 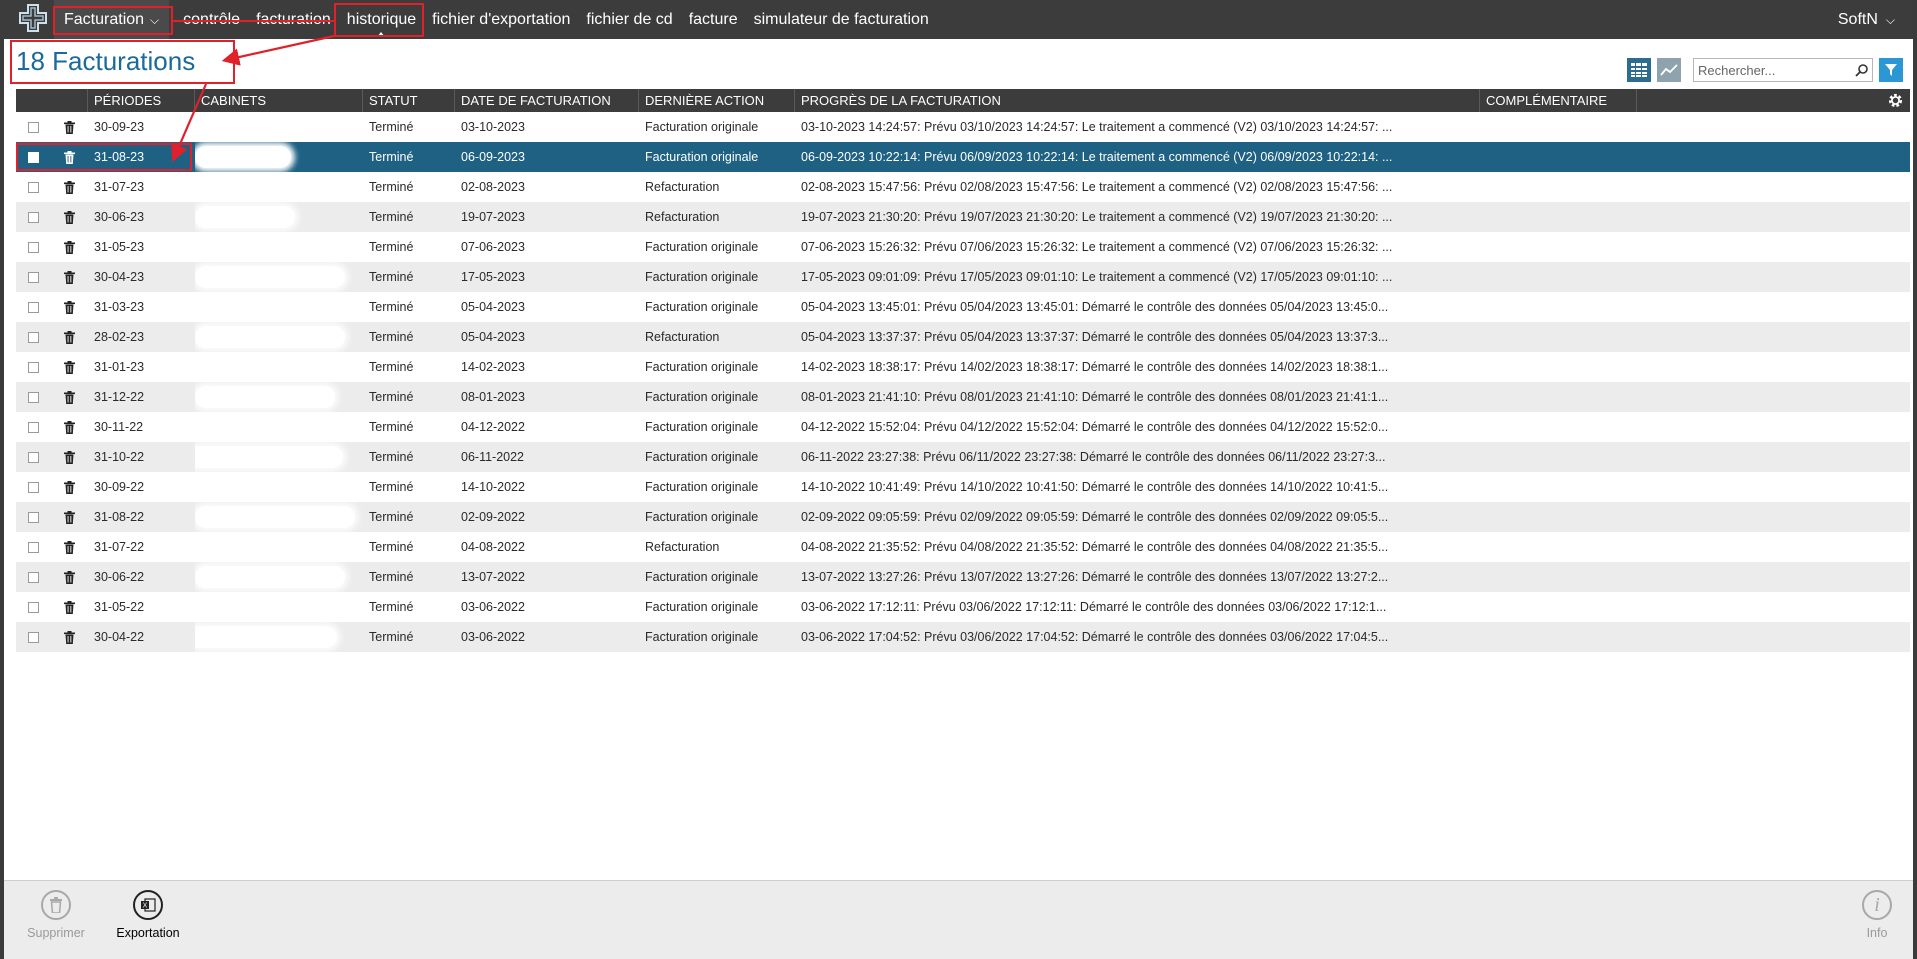 I want to click on search-icon, so click(x=1861, y=70).